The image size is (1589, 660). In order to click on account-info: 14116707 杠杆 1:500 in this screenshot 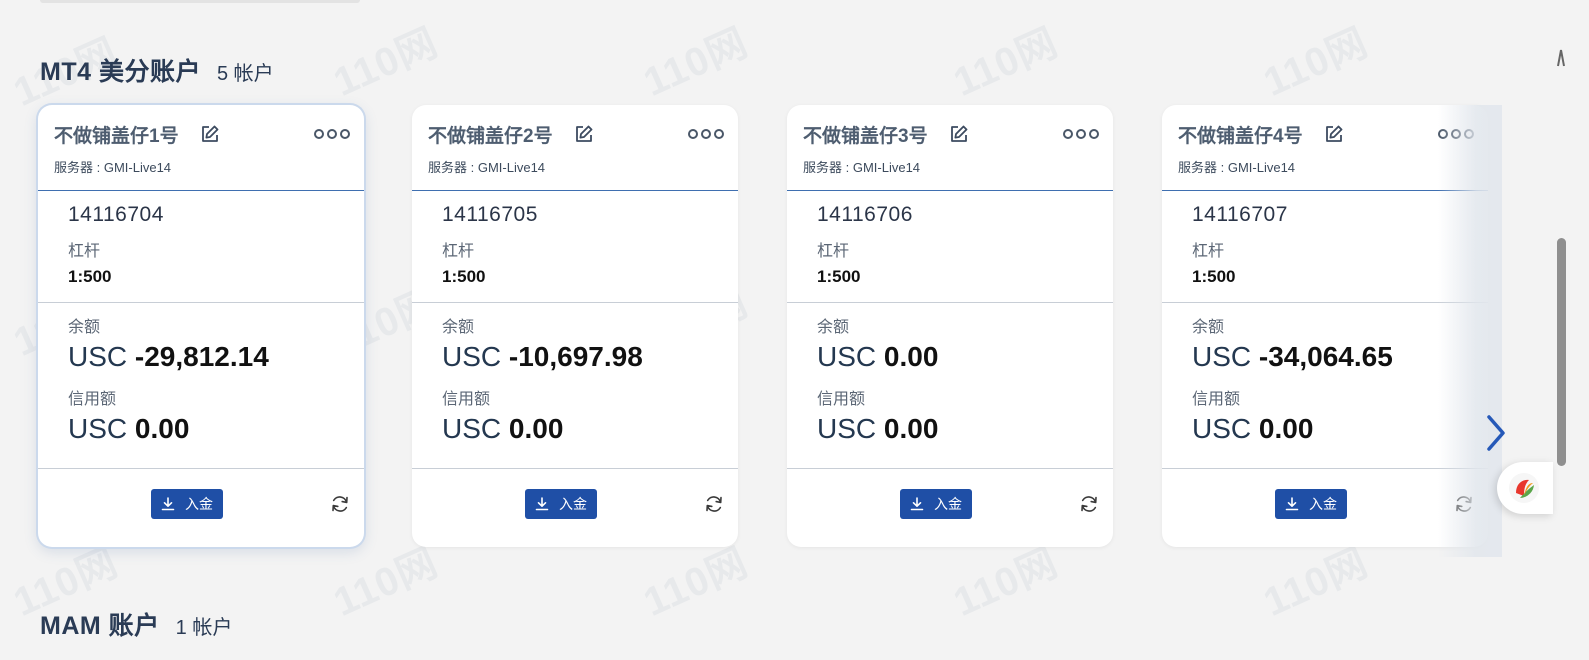, I will do `click(1325, 247)`.